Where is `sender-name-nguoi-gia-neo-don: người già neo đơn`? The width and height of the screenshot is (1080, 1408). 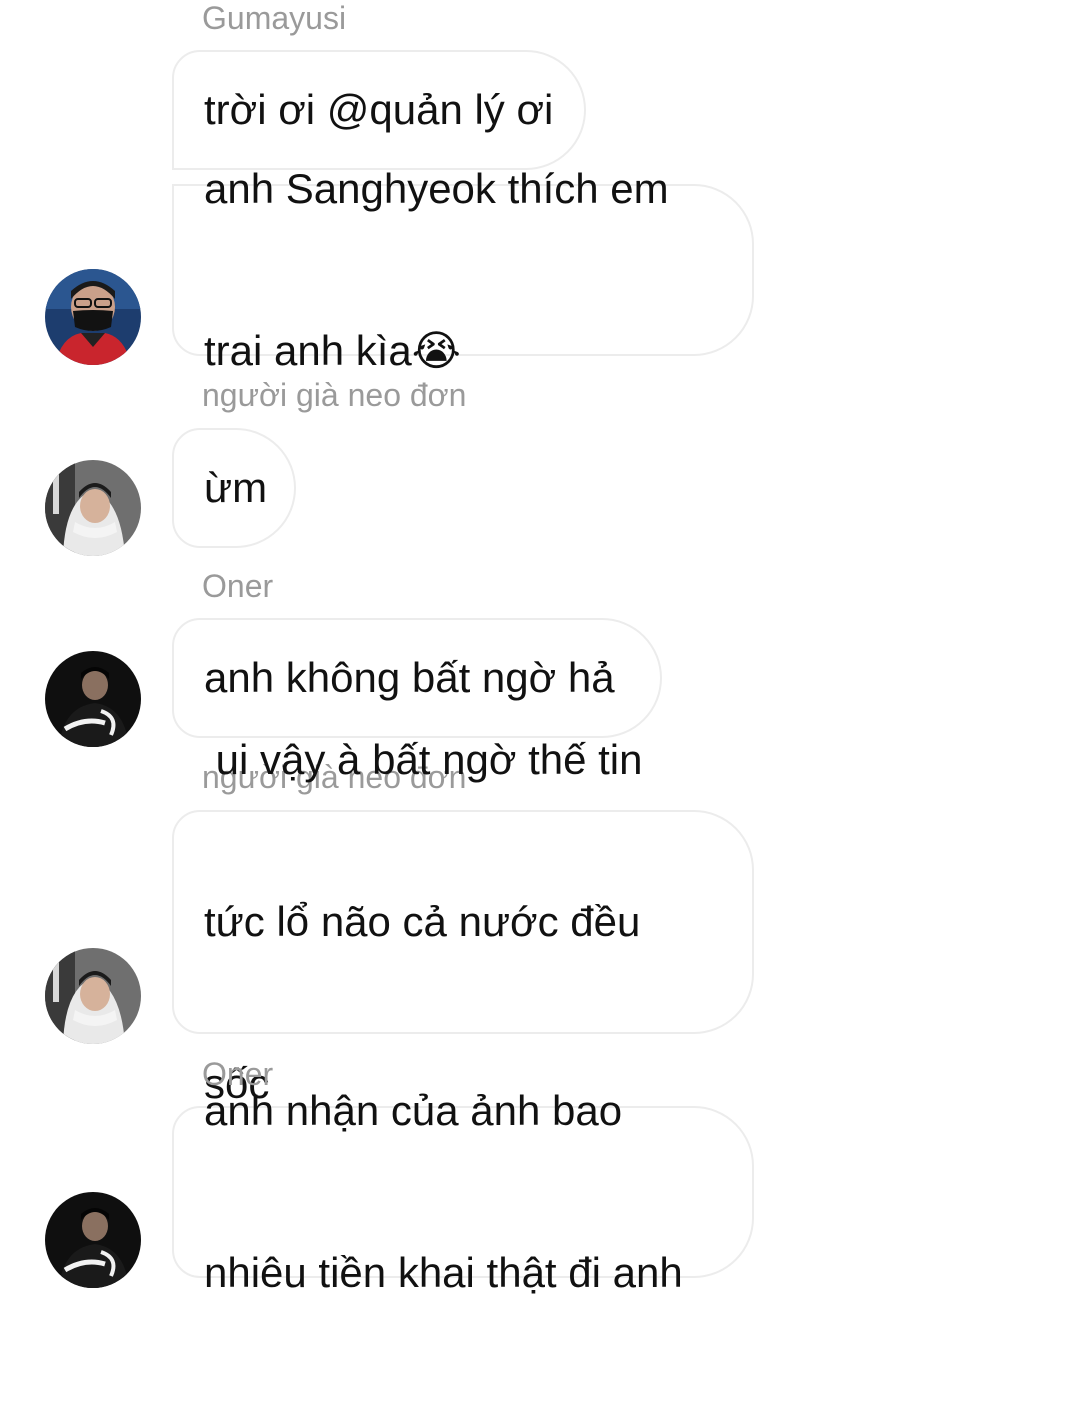 sender-name-nguoi-gia-neo-don: người già neo đơn is located at coordinates (334, 395).